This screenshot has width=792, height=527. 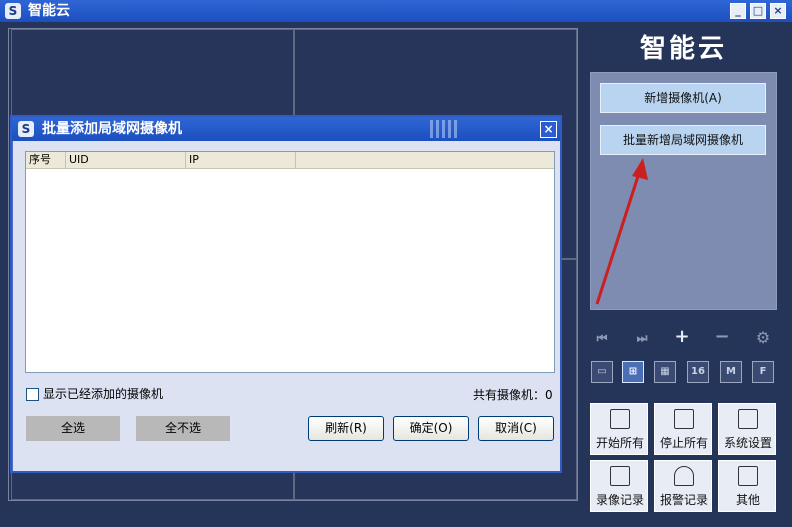 What do you see at coordinates (684, 476) in the screenshot?
I see `bell-icon` at bounding box center [684, 476].